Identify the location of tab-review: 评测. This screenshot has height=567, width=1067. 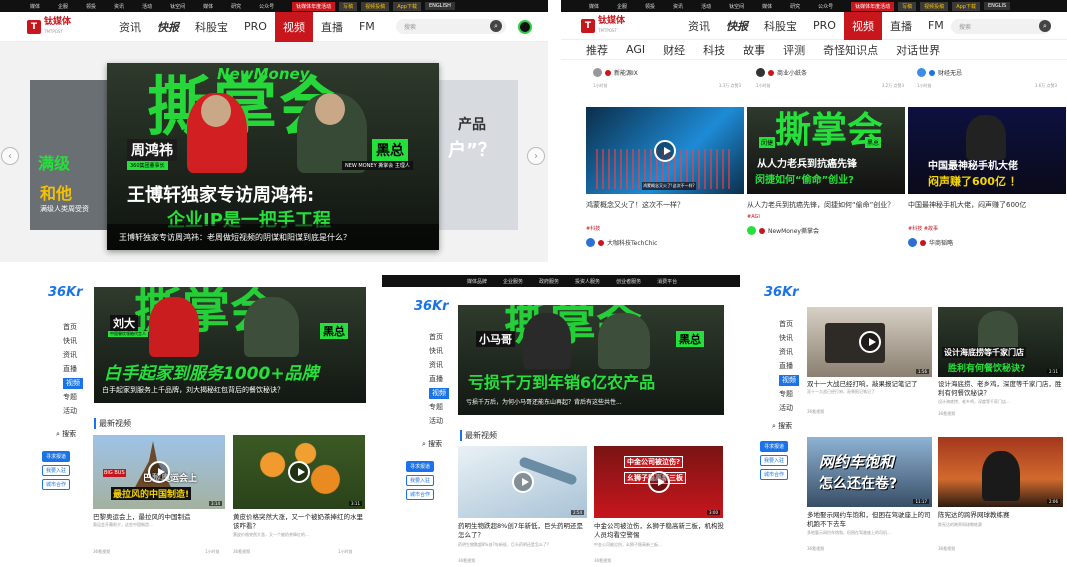
(794, 50).